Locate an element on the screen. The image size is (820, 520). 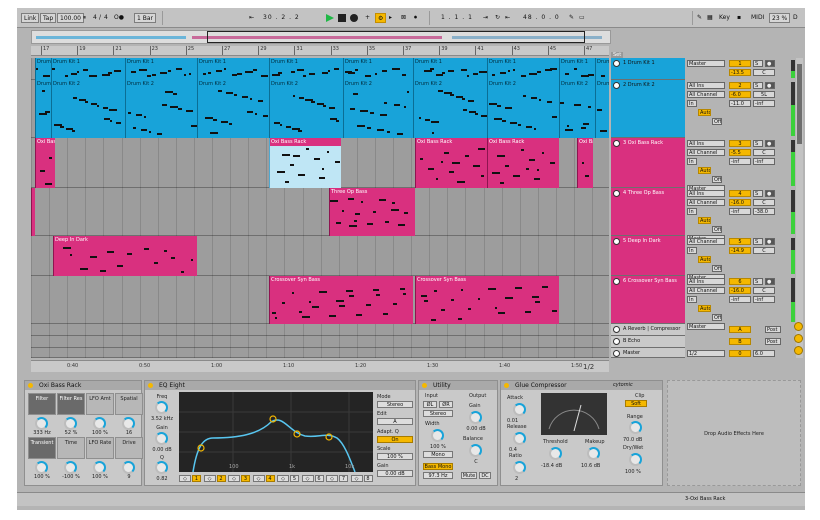
glue-drywet-knob is located at coordinates (635, 459).